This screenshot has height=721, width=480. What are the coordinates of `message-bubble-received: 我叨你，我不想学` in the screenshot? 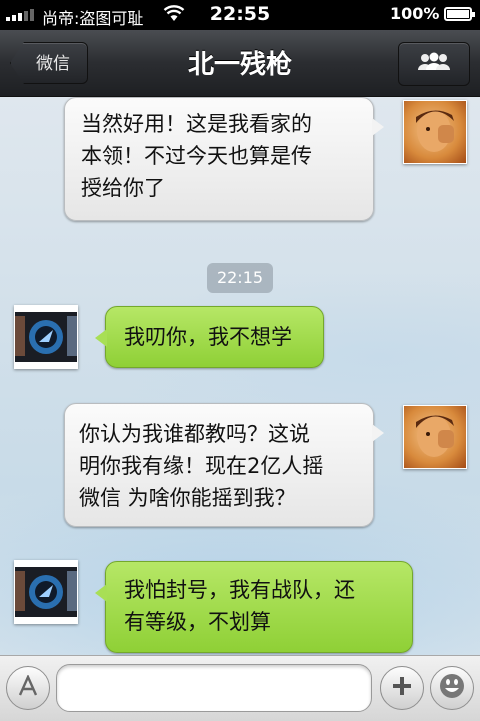 It's located at (209, 337).